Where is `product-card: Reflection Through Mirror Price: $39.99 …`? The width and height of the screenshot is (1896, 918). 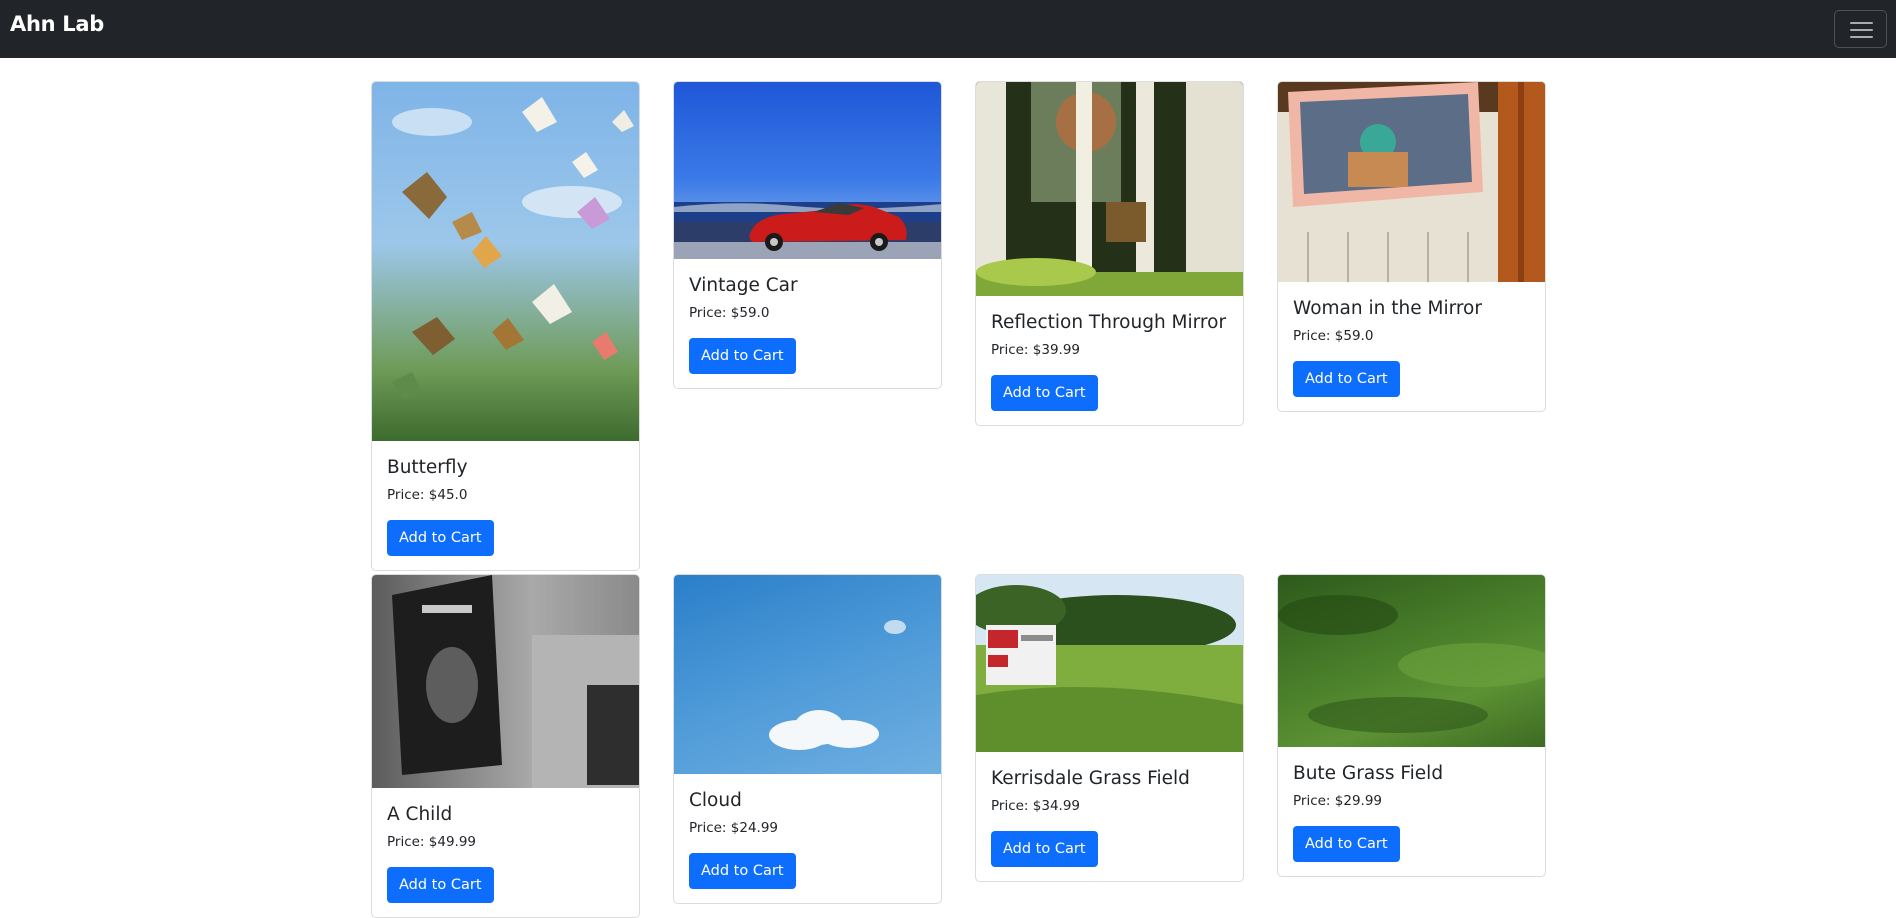
product-card: Reflection Through Mirror Price: $39.99 … is located at coordinates (1109, 253).